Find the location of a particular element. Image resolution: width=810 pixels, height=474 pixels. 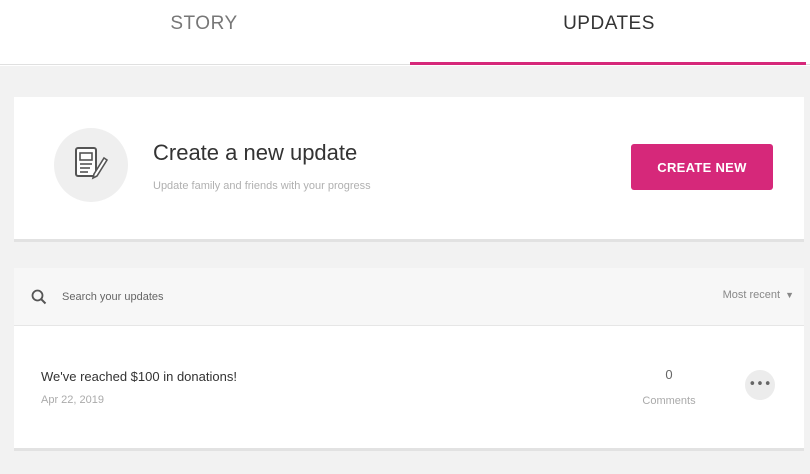

tab-updates: UPDATES is located at coordinates (609, 33).